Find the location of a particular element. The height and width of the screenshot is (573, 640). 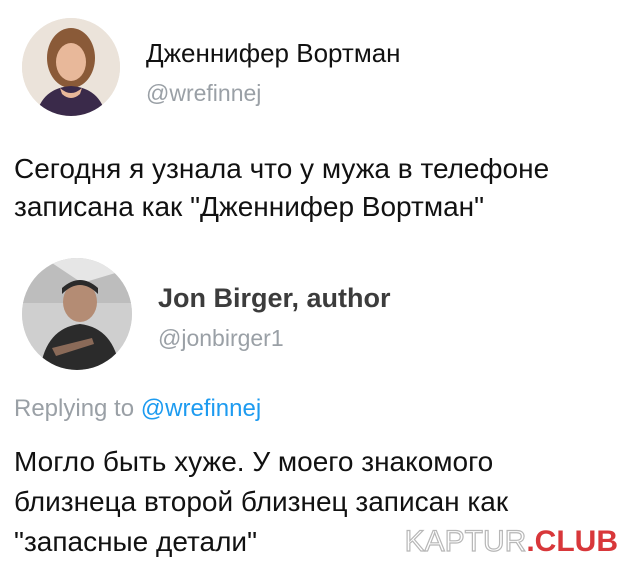

watermark-part-kaptur: KAPTUR is located at coordinates (465, 541).